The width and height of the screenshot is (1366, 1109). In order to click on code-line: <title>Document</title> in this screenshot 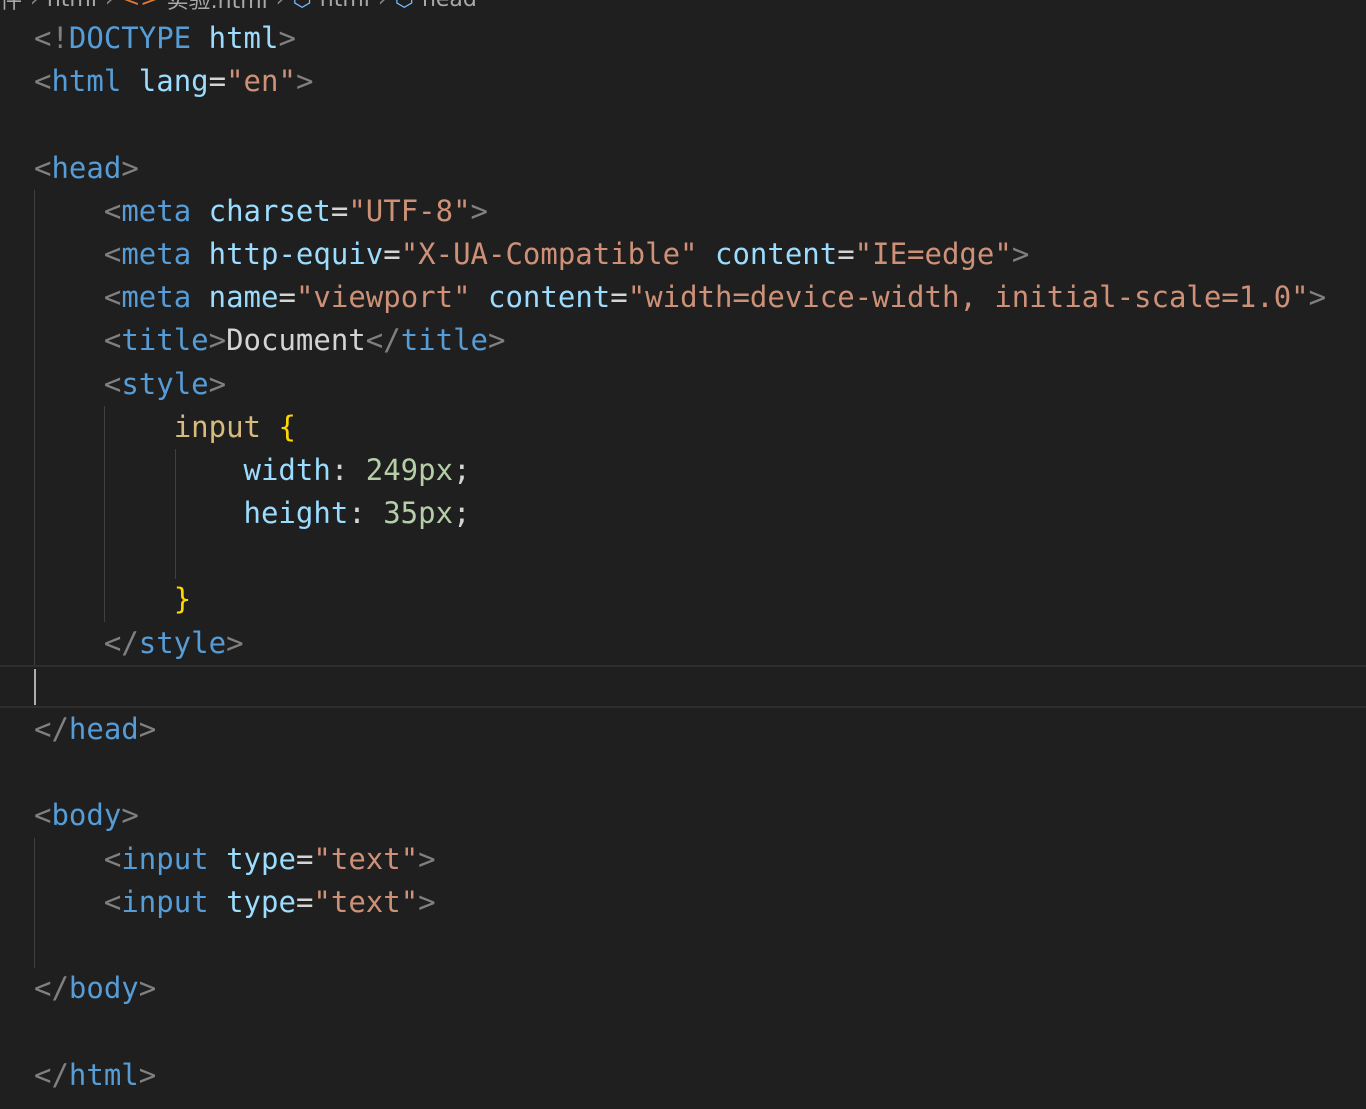, I will do `click(700, 340)`.